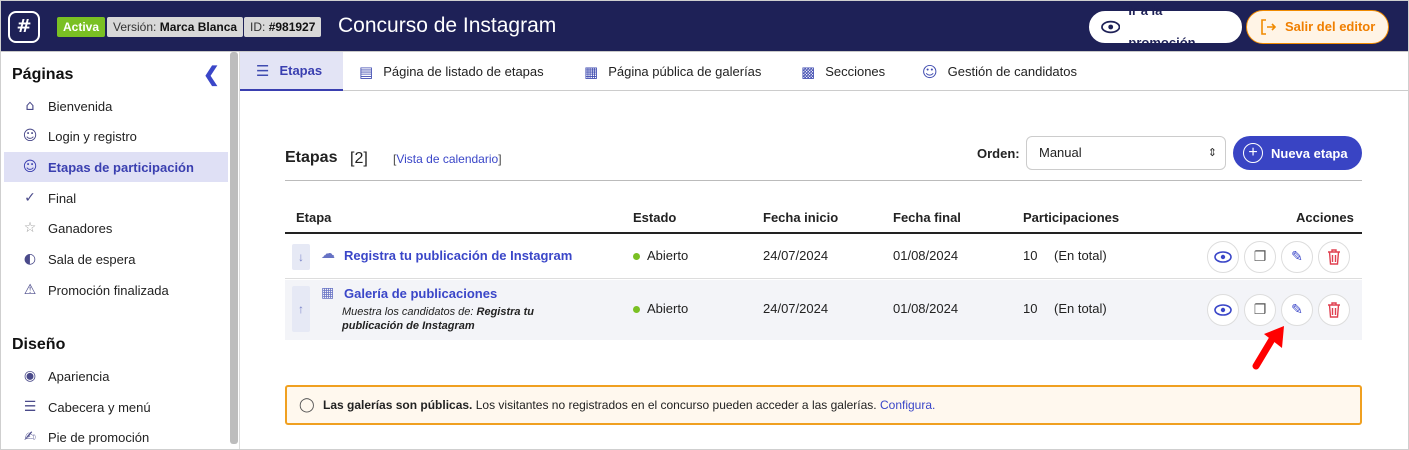 This screenshot has width=1409, height=450. I want to click on end-date: 01/08/2024, so click(926, 308).